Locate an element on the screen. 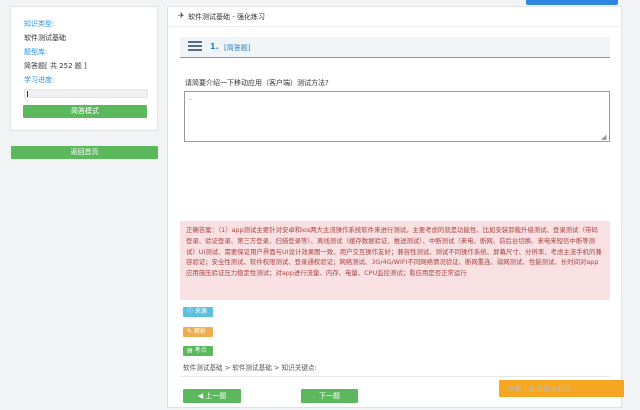  mode-button: 简答模式 is located at coordinates (85, 111).